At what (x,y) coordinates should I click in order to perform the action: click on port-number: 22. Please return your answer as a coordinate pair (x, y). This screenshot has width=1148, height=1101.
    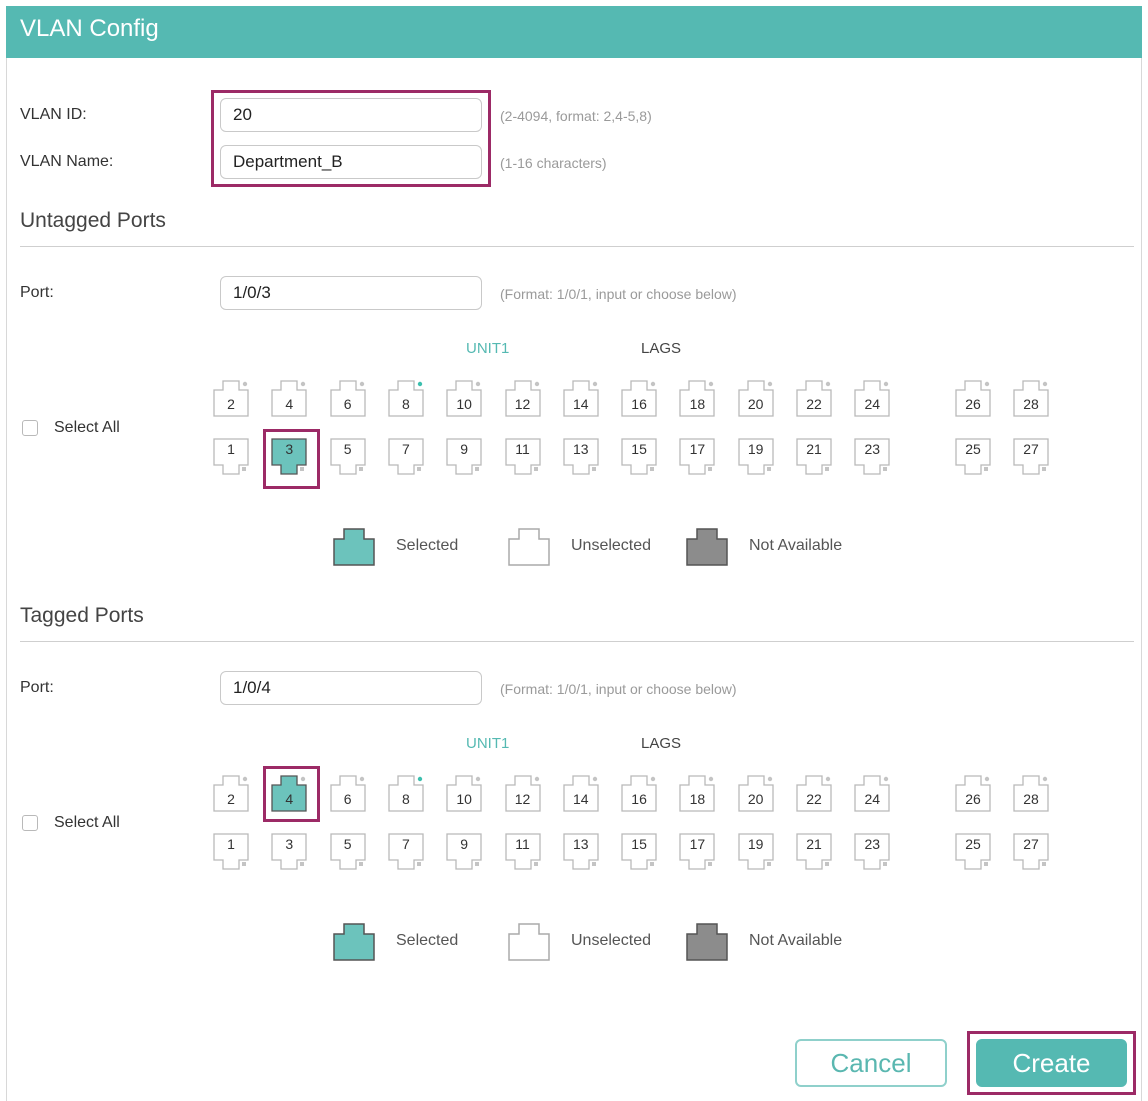
    Looking at the image, I should click on (814, 404).